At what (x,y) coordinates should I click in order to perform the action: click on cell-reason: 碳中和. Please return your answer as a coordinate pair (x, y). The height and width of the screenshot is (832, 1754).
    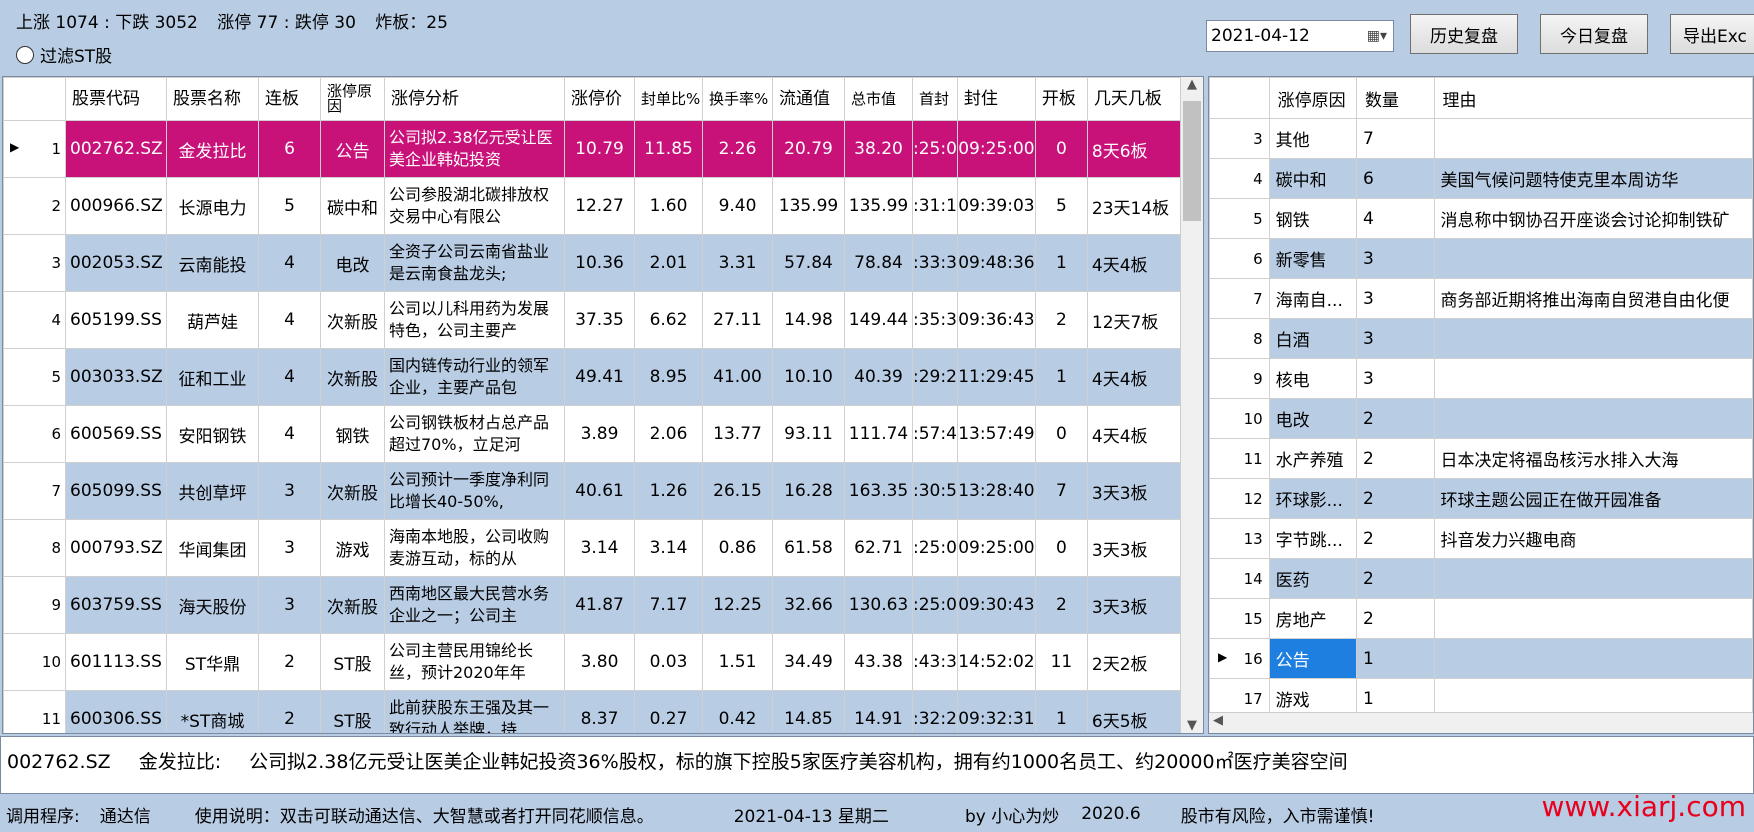
    Looking at the image, I should click on (1312, 178).